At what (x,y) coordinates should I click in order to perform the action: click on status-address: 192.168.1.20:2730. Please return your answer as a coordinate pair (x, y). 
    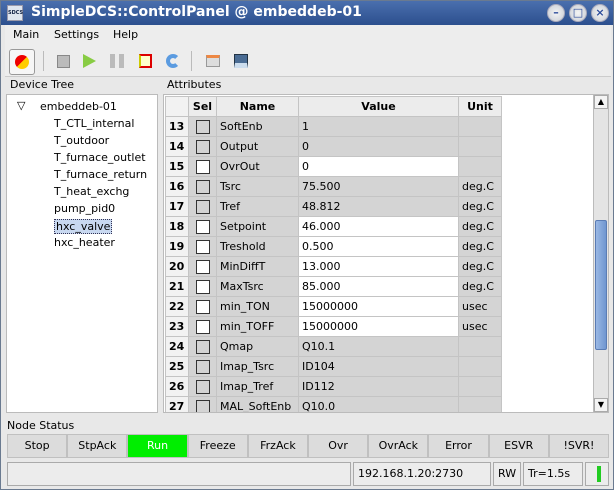
    Looking at the image, I should click on (422, 474).